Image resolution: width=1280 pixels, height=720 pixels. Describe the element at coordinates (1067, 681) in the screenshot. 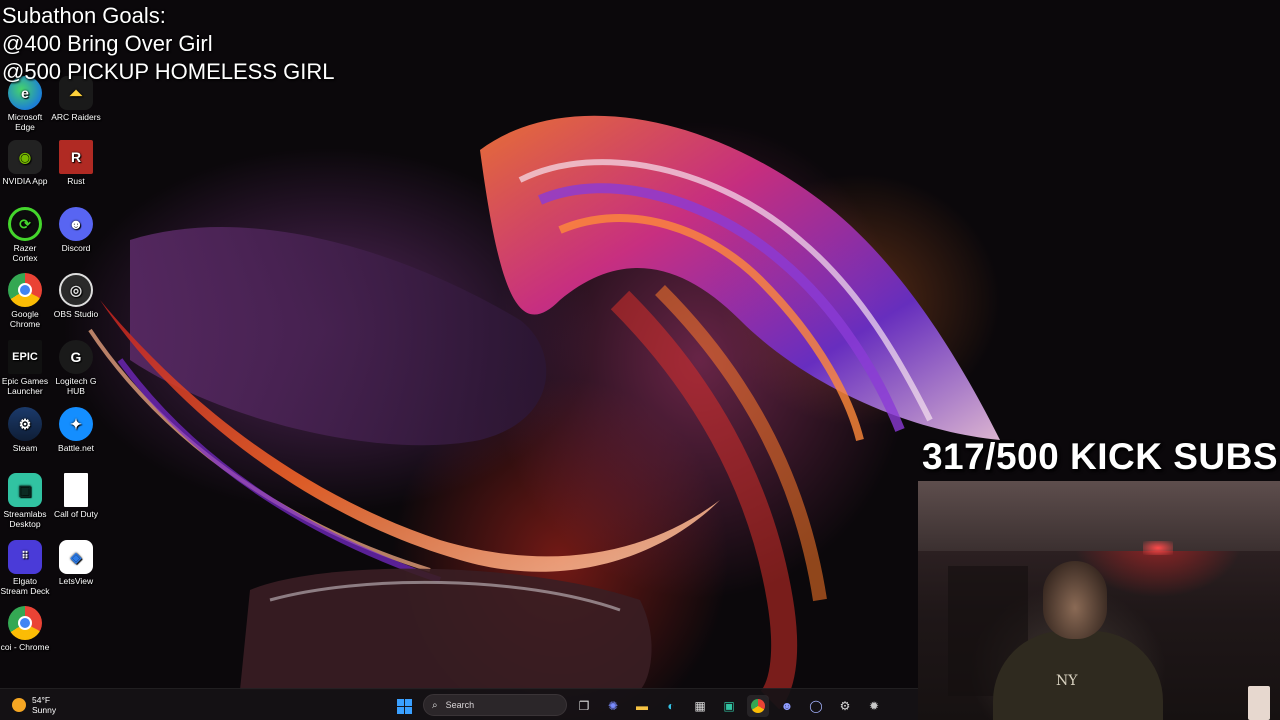

I see `webcam-hoodie-logo: NY` at that location.